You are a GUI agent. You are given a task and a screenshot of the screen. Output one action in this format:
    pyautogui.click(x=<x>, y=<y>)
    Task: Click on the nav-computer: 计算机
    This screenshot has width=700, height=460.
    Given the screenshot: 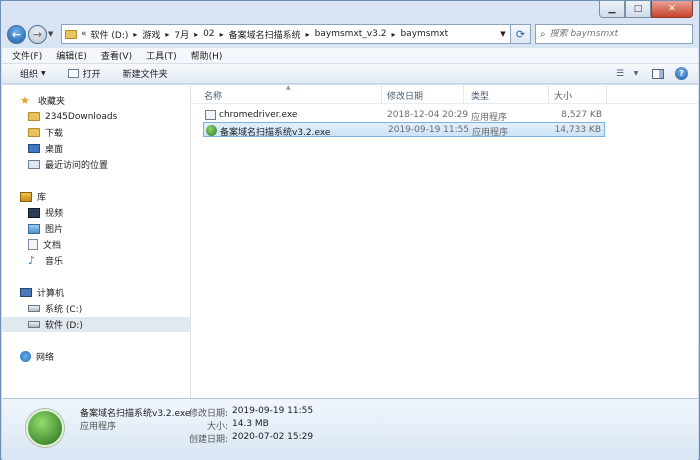 What is the action you would take?
    pyautogui.click(x=96, y=292)
    